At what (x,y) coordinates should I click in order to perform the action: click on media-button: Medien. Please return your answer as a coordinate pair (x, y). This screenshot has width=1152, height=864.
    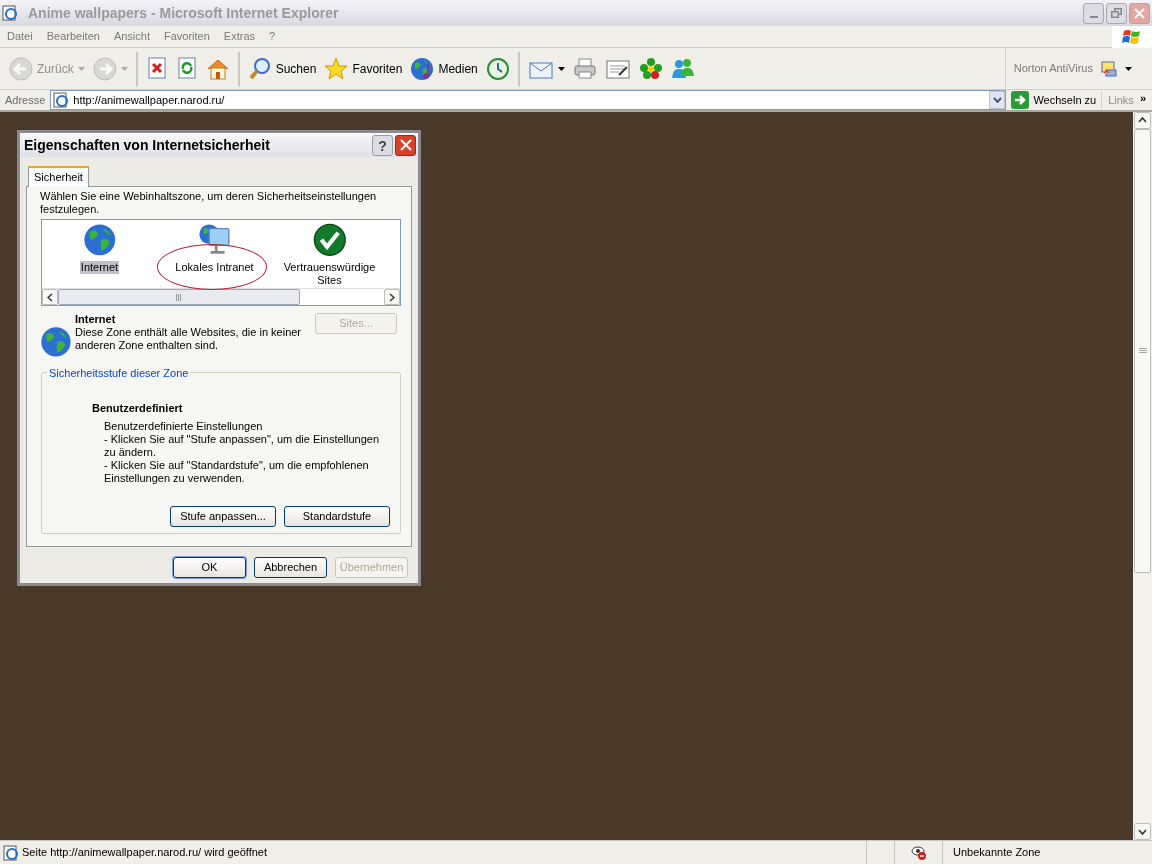
    Looking at the image, I should click on (444, 68).